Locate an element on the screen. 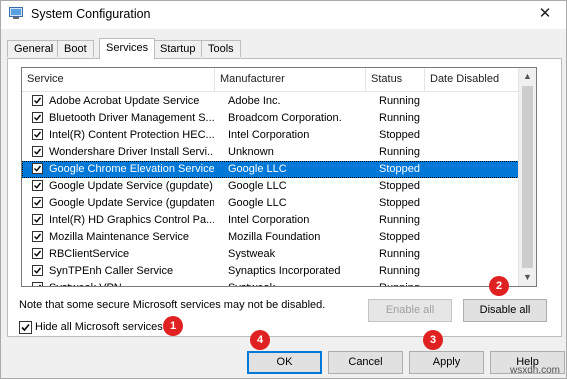 This screenshot has width=567, height=379. marker-2: 2 is located at coordinates (499, 286).